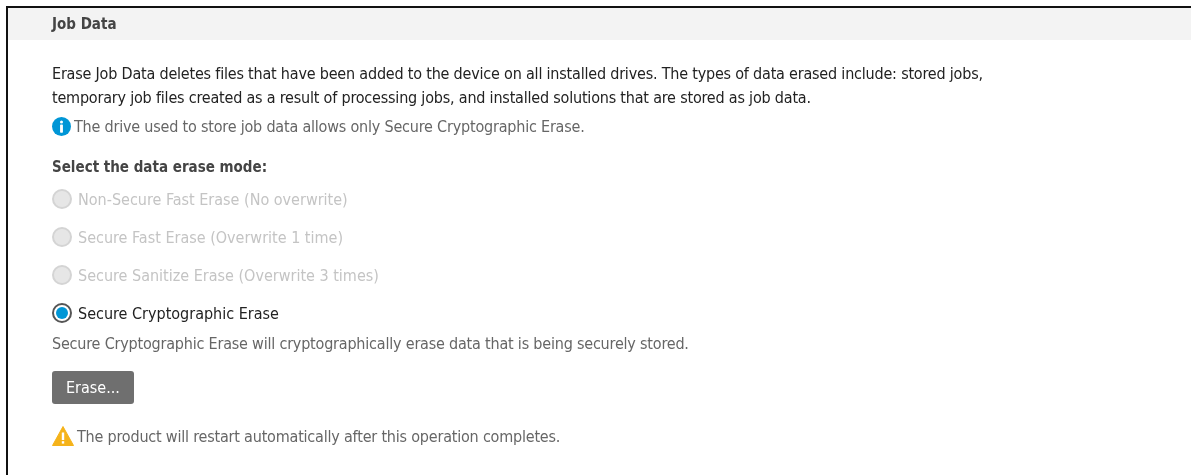 The height and width of the screenshot is (475, 1191). Describe the element at coordinates (63, 436) in the screenshot. I see `warning-icon` at that location.